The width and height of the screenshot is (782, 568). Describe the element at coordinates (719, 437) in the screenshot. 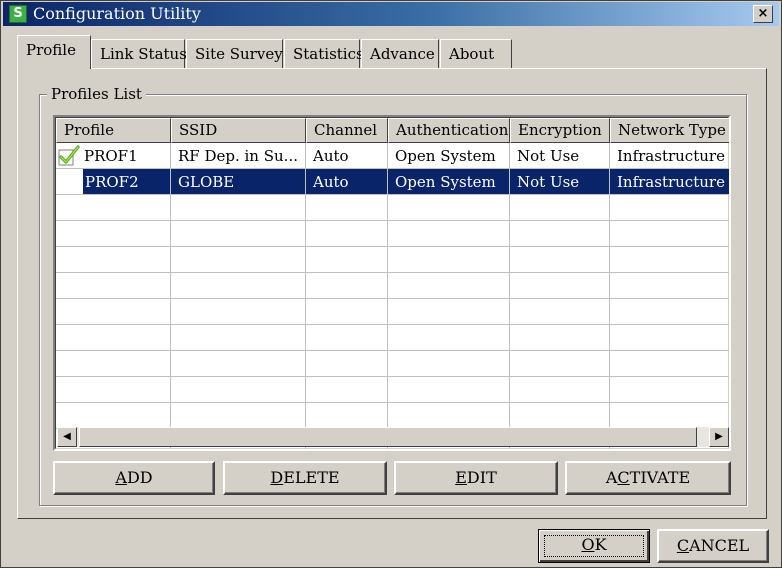

I see `scroll-right-arrow-icon: ▶` at that location.